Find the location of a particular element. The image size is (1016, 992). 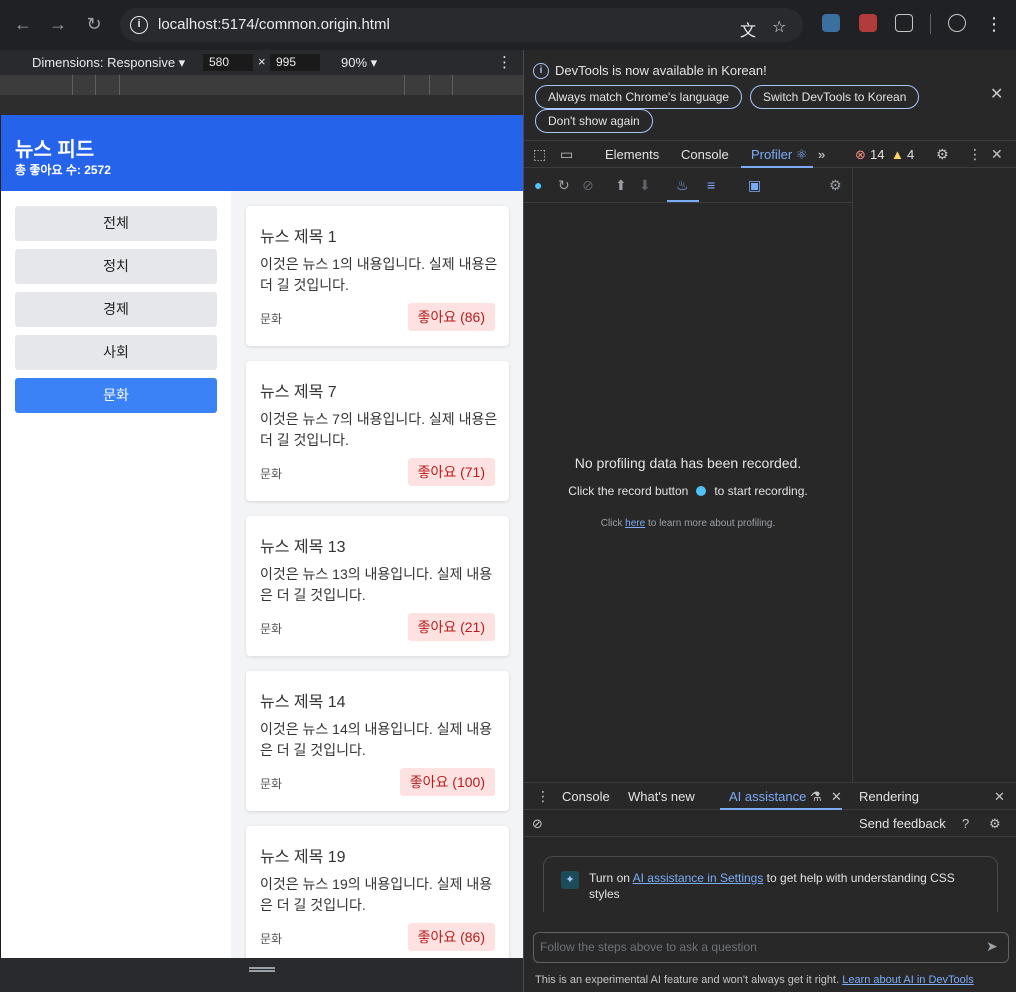

news-body: 이것은 뉴스 1의 내용입니다. 실제 내용은 더 길 것입니다. is located at coordinates (379, 274).